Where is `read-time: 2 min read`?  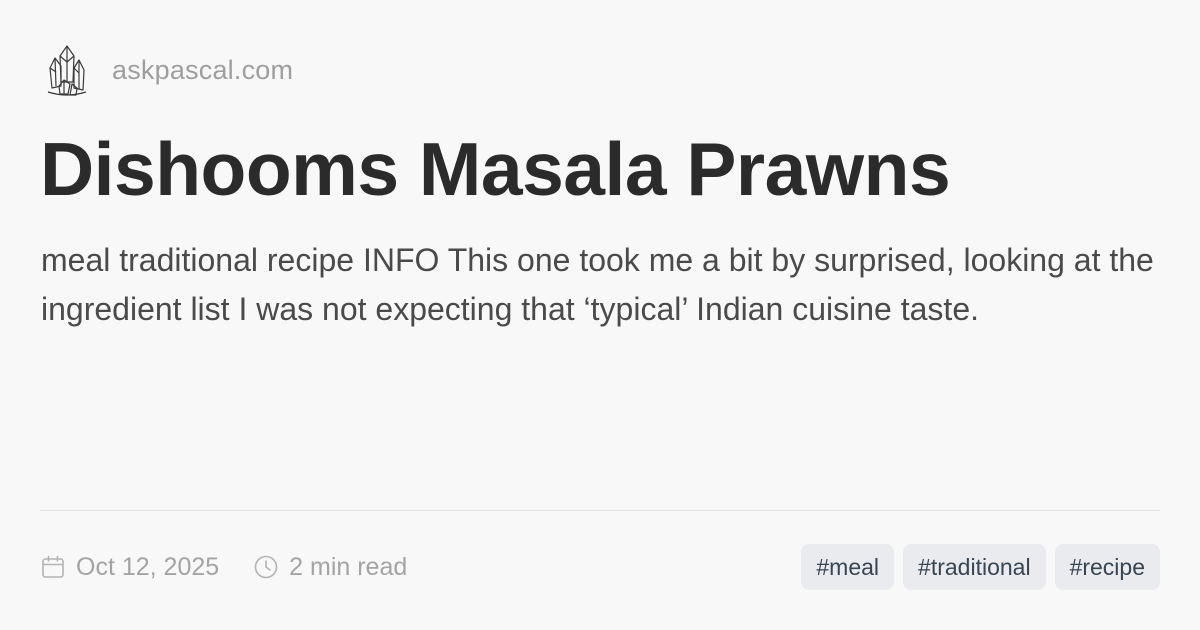 read-time: 2 min read is located at coordinates (330, 567).